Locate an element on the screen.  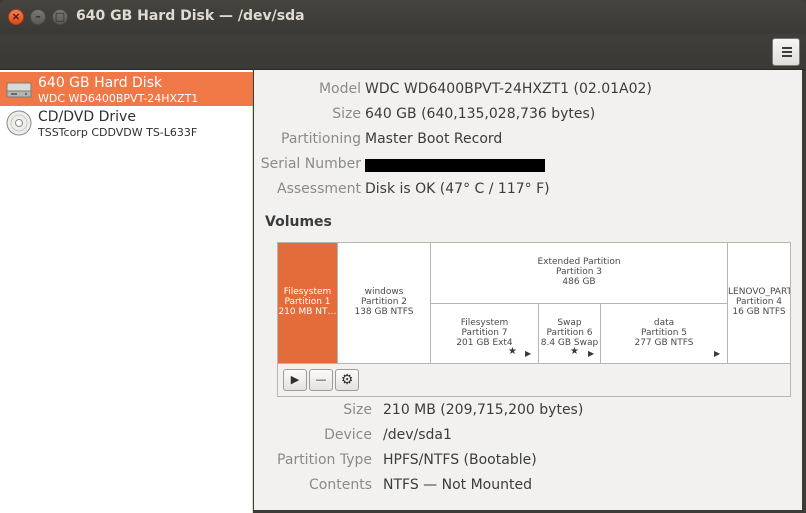
delete-partition-button: — is located at coordinates (321, 380).